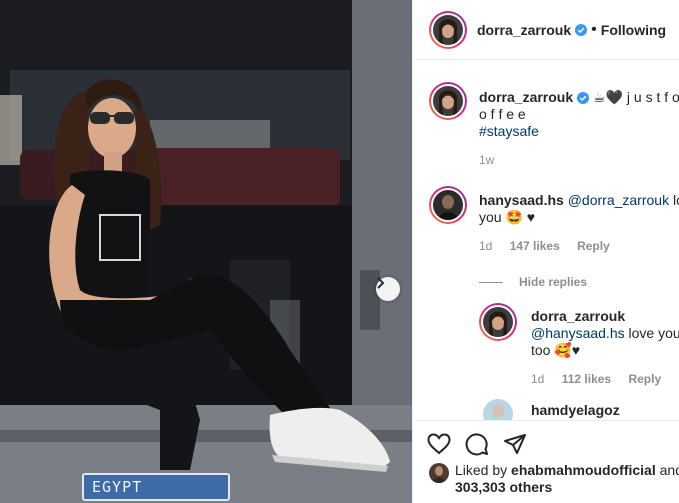  I want to click on liker-avatar, so click(439, 473).